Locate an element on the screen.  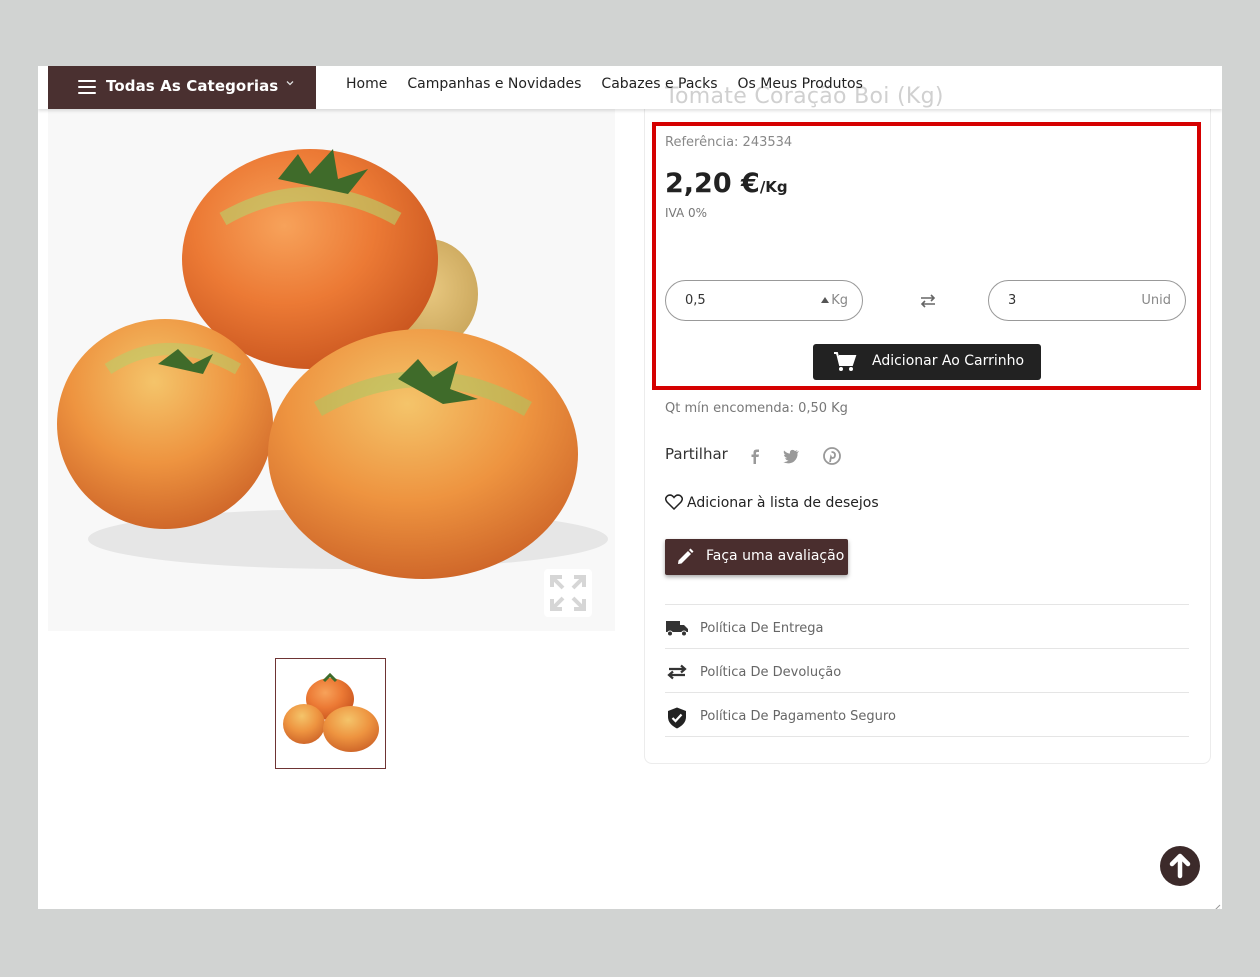
shield-check-icon is located at coordinates (677, 720).